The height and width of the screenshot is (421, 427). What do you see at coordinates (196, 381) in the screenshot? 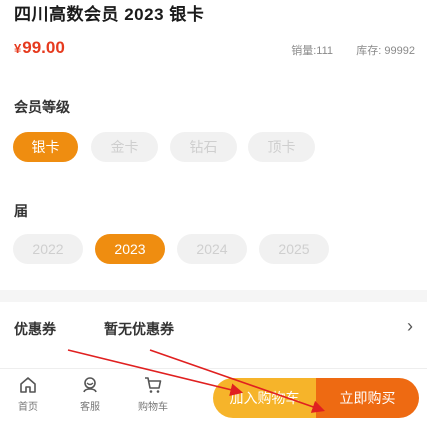
I see `annotation-arrows` at bounding box center [196, 381].